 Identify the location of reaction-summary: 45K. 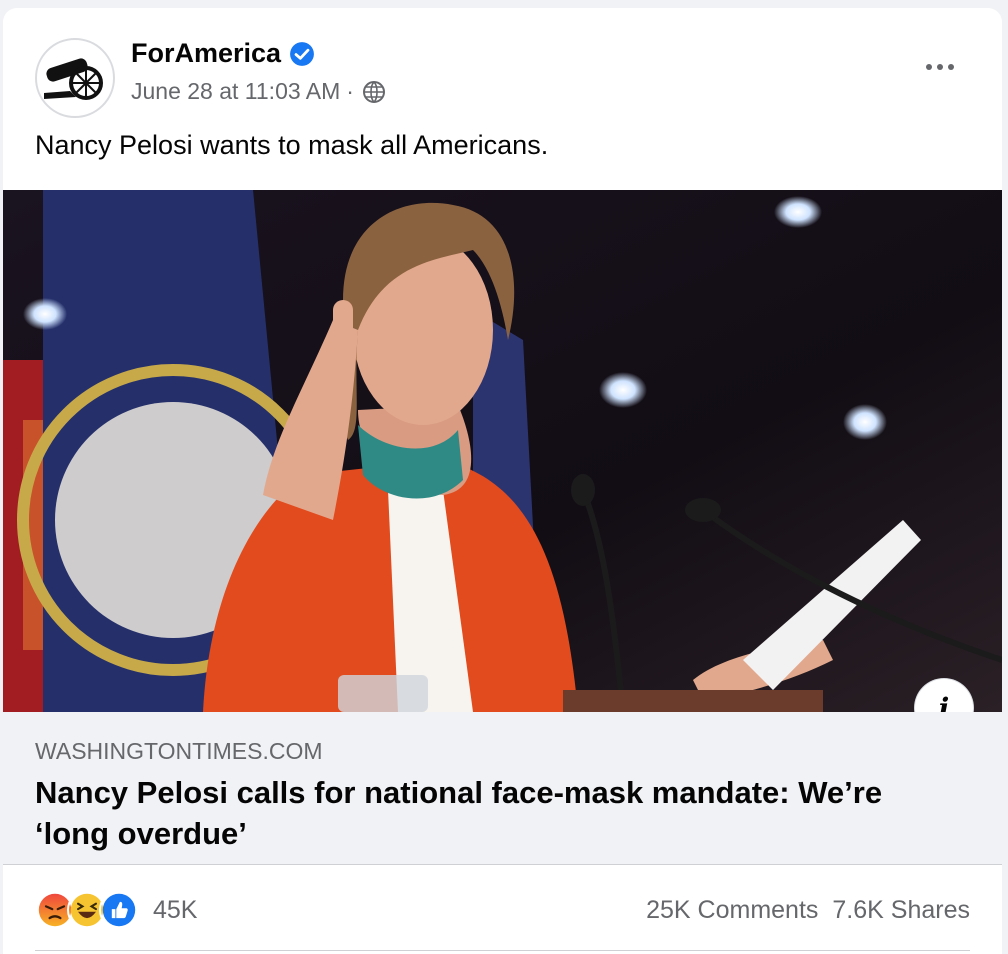
(116, 910).